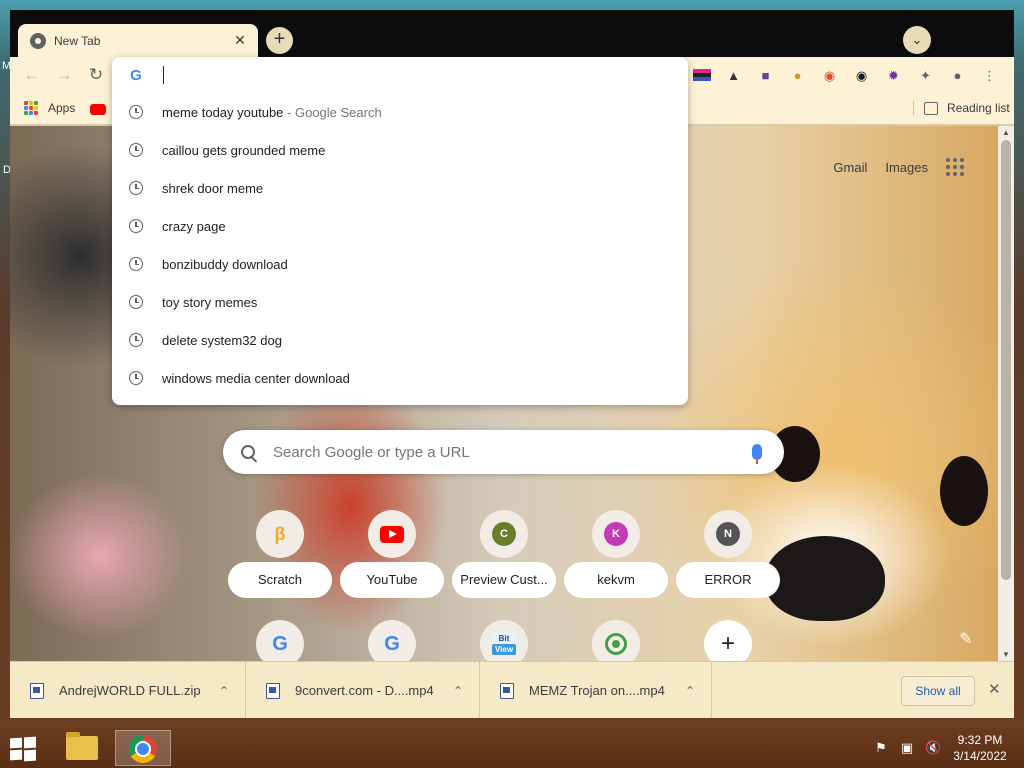  What do you see at coordinates (49, 108) in the screenshot?
I see `bookmark-apps: Apps` at bounding box center [49, 108].